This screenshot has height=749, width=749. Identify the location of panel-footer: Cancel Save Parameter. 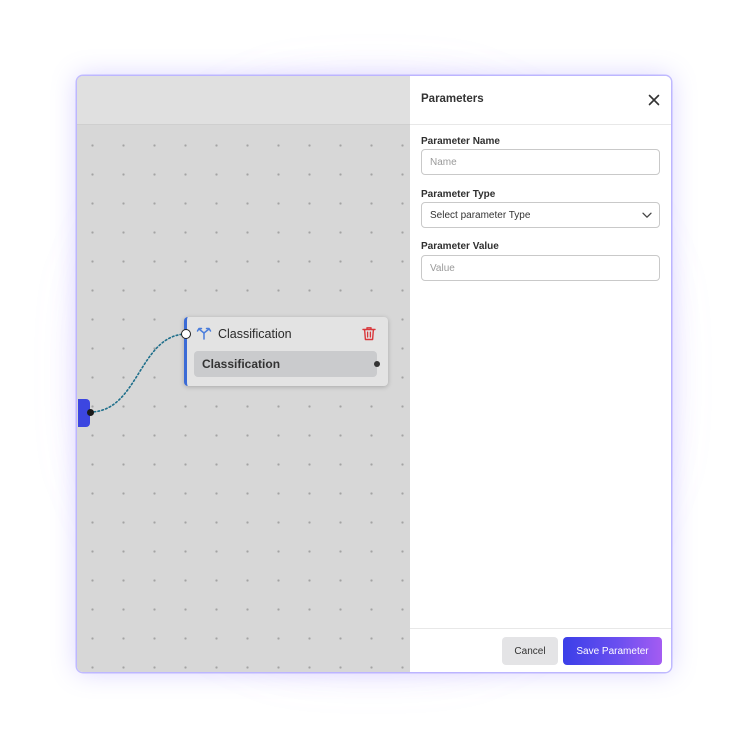
(540, 650).